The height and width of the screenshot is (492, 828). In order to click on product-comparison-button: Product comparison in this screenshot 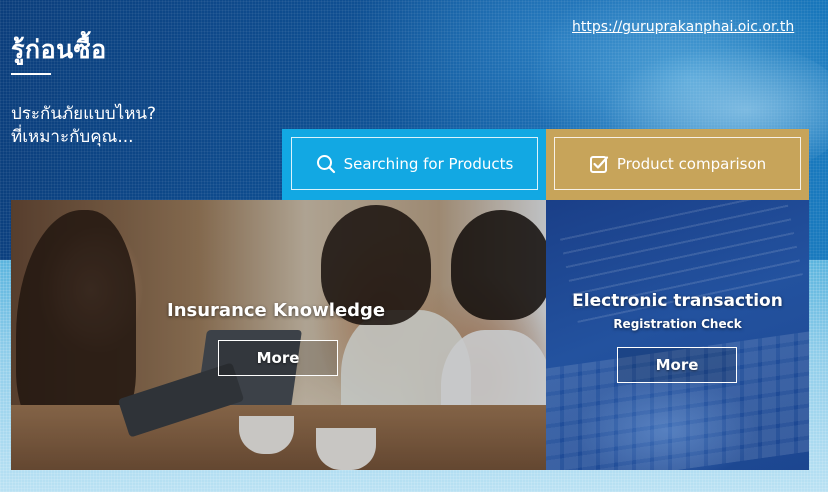, I will do `click(677, 163)`.